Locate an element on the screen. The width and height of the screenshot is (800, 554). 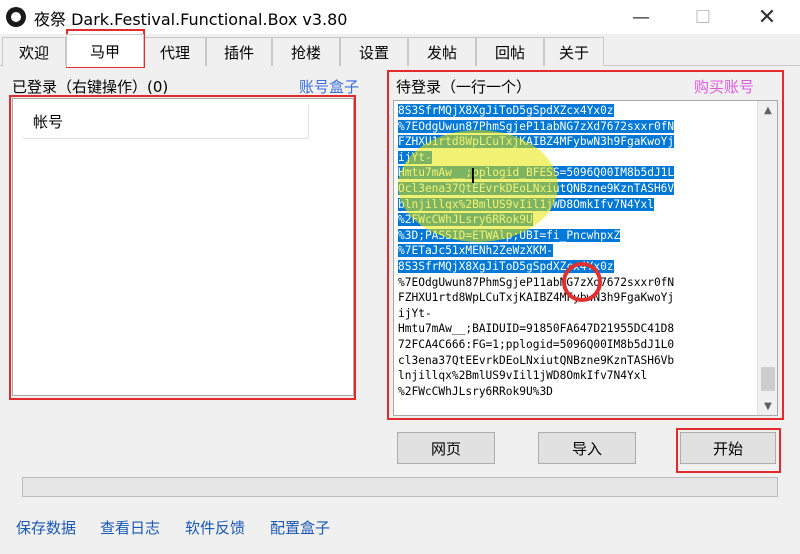
tab-vest: 马甲 is located at coordinates (105, 50).